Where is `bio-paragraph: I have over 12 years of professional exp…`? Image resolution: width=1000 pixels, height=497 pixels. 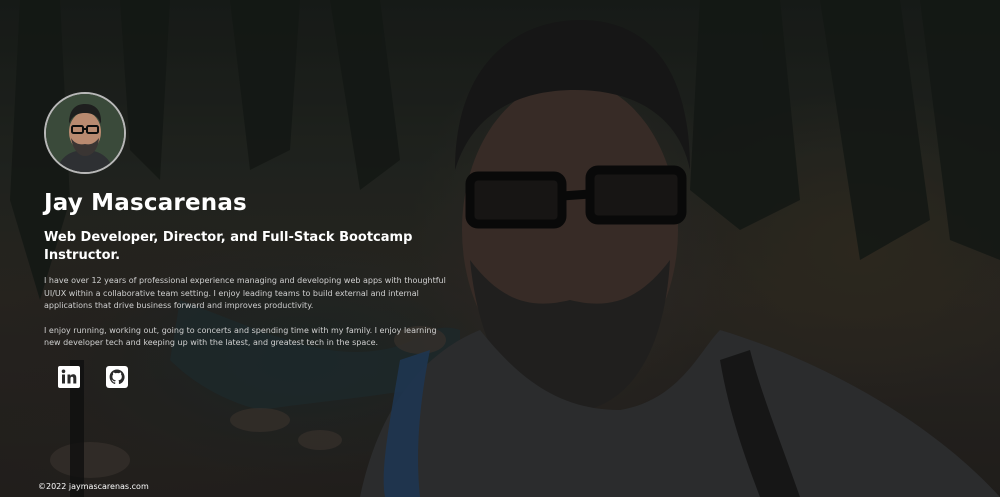 bio-paragraph: I have over 12 years of professional exp… is located at coordinates (245, 293).